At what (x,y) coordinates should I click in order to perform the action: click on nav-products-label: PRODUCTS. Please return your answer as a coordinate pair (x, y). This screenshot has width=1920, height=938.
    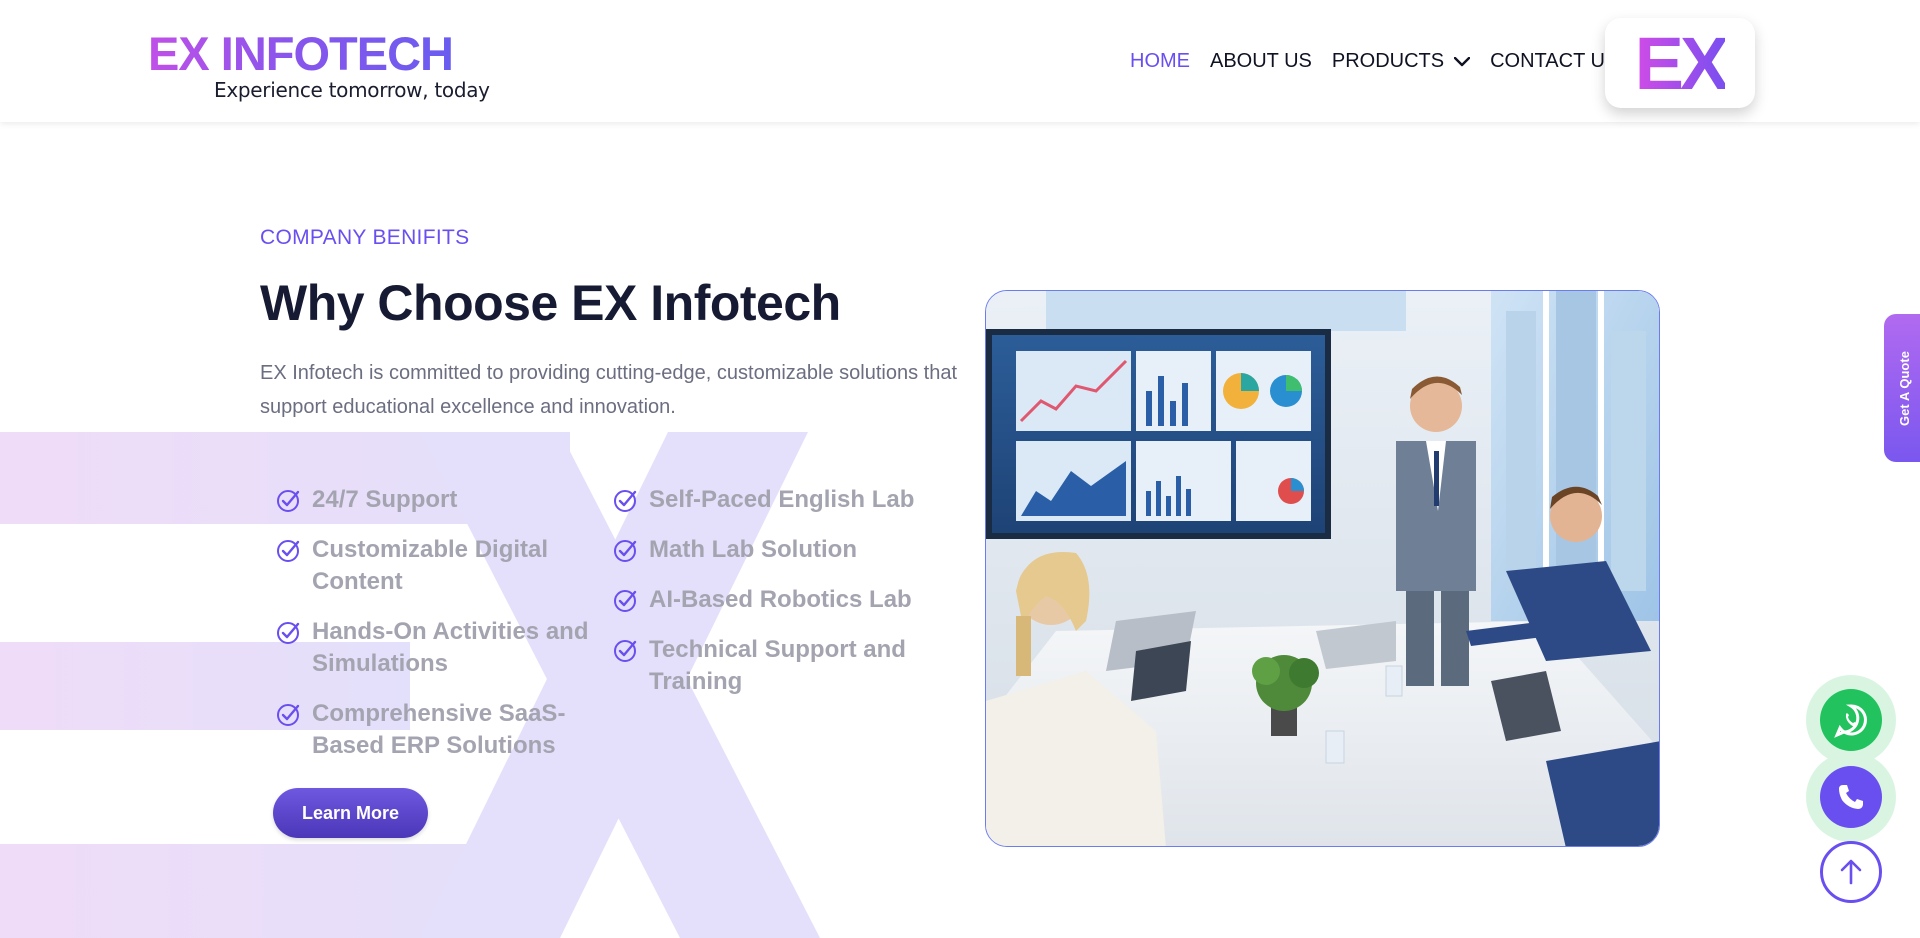
    Looking at the image, I should click on (1388, 61).